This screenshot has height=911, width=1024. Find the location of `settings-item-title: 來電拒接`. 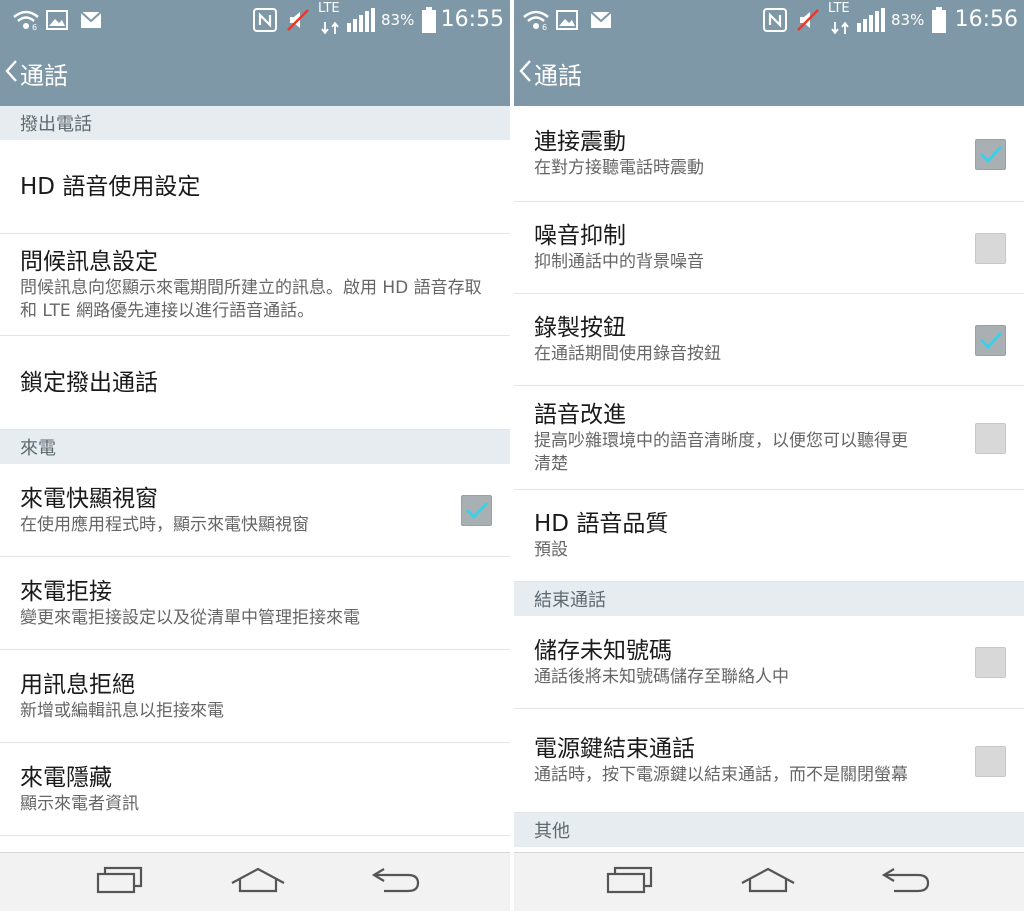

settings-item-title: 來電拒接 is located at coordinates (66, 591).